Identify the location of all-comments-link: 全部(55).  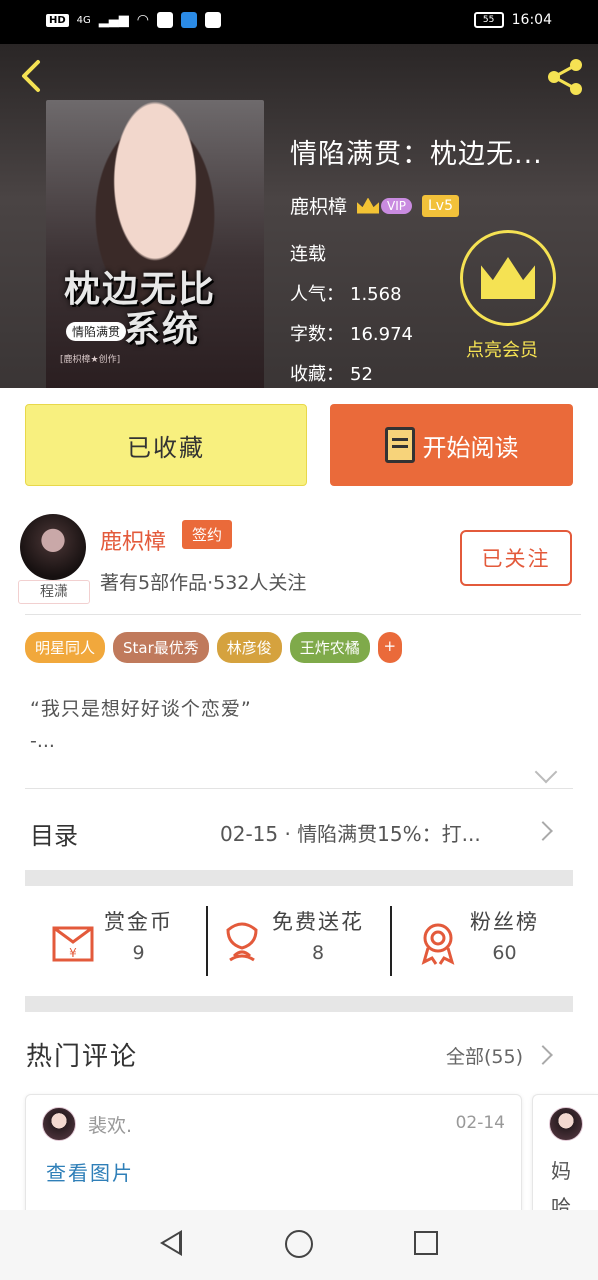
(484, 1055).